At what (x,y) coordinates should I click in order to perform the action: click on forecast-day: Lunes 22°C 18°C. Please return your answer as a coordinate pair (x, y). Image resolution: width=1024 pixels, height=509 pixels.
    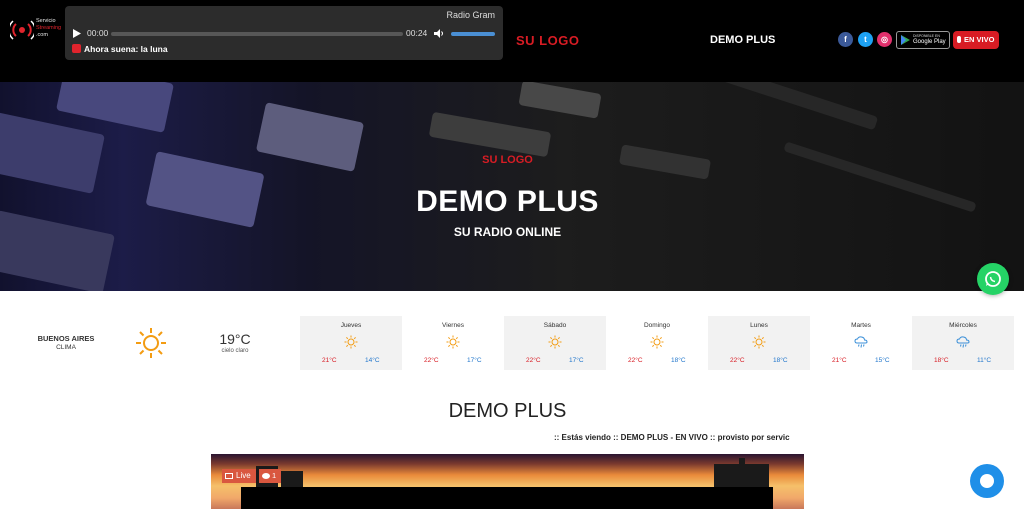
    Looking at the image, I should click on (759, 343).